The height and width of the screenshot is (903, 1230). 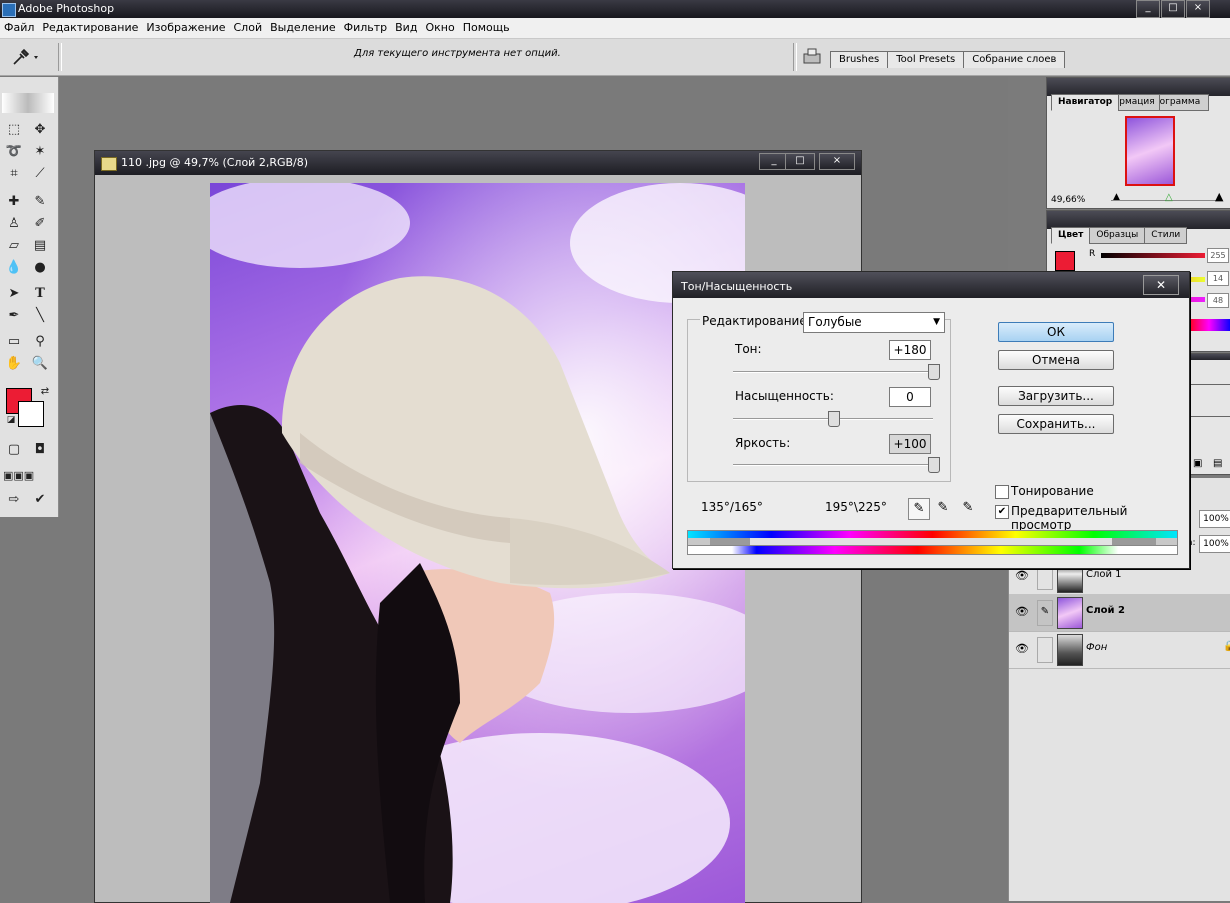 What do you see at coordinates (248, 28) in the screenshot?
I see `menu-layer: Слой` at bounding box center [248, 28].